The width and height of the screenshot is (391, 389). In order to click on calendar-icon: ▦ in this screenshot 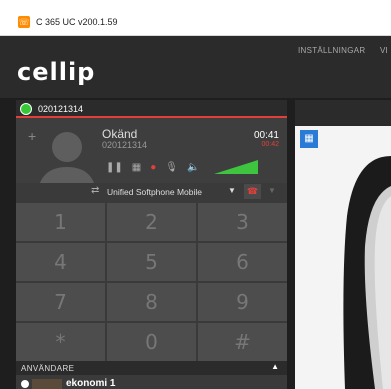, I will do `click(309, 139)`.